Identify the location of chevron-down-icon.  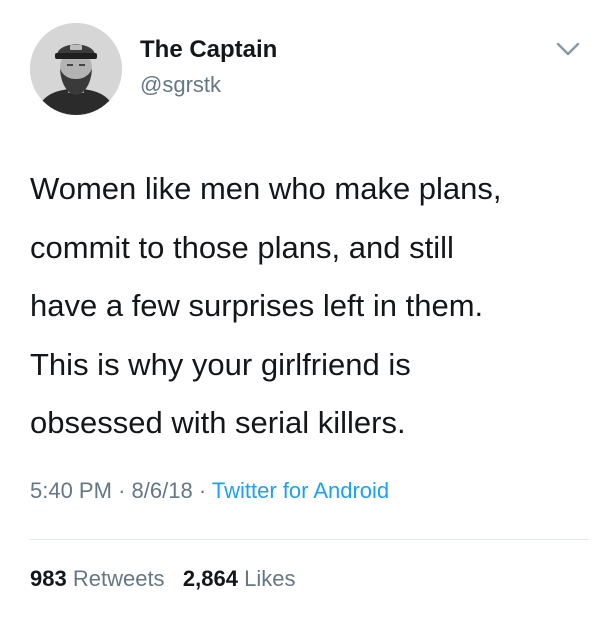
(568, 49).